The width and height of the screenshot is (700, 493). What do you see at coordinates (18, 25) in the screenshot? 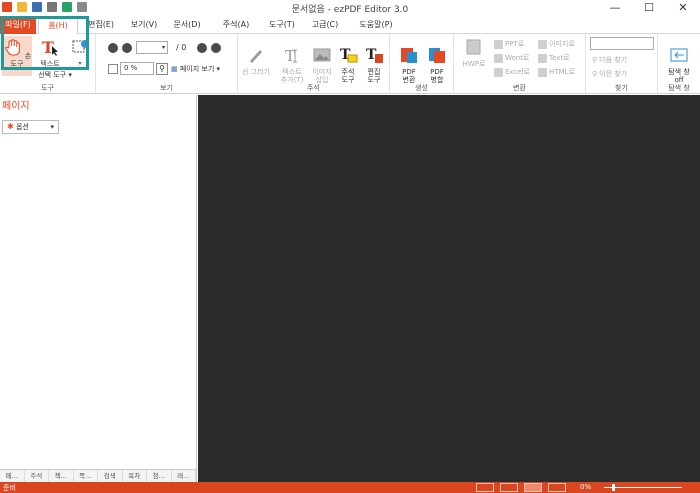
I see `tab-file: 파일(F)` at bounding box center [18, 25].